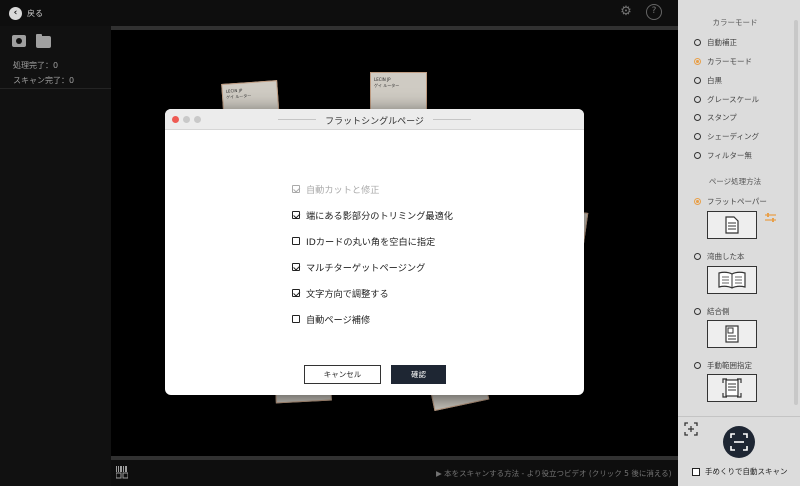 The width and height of the screenshot is (800, 486). What do you see at coordinates (366, 268) in the screenshot?
I see `option-label: マルチターゲットページング` at bounding box center [366, 268].